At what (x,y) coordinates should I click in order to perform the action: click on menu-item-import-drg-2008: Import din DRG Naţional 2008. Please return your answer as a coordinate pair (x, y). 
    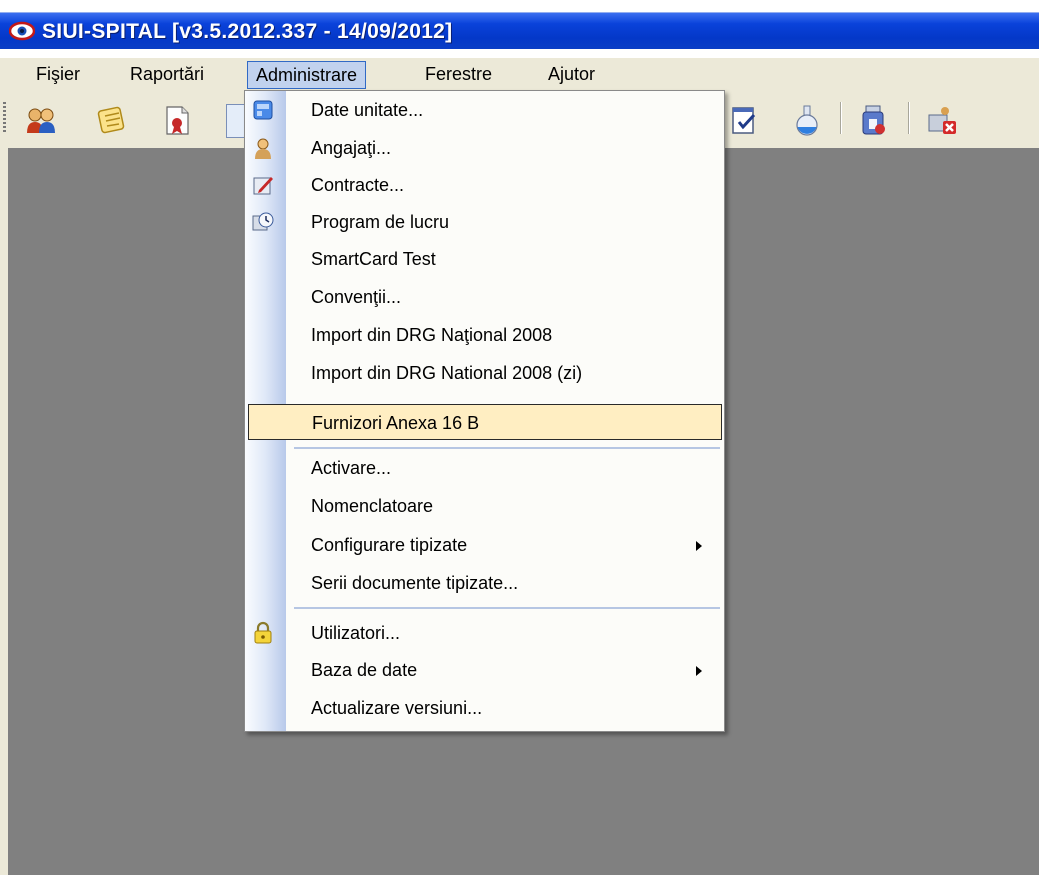
    Looking at the image, I should click on (484, 335).